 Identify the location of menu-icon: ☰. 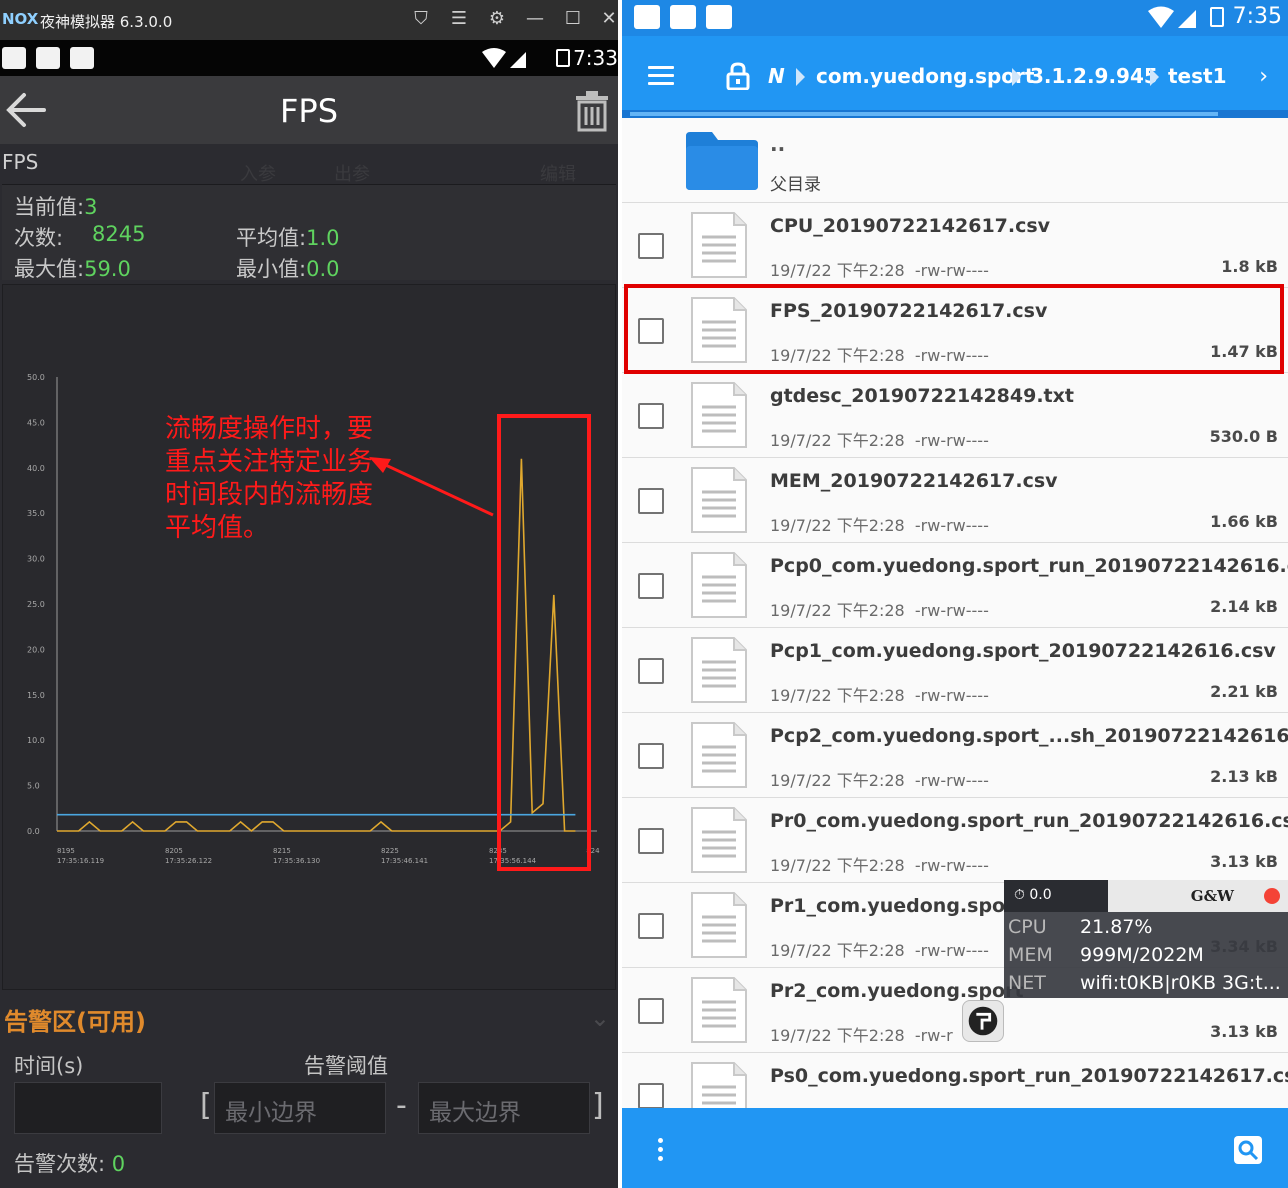
(459, 19).